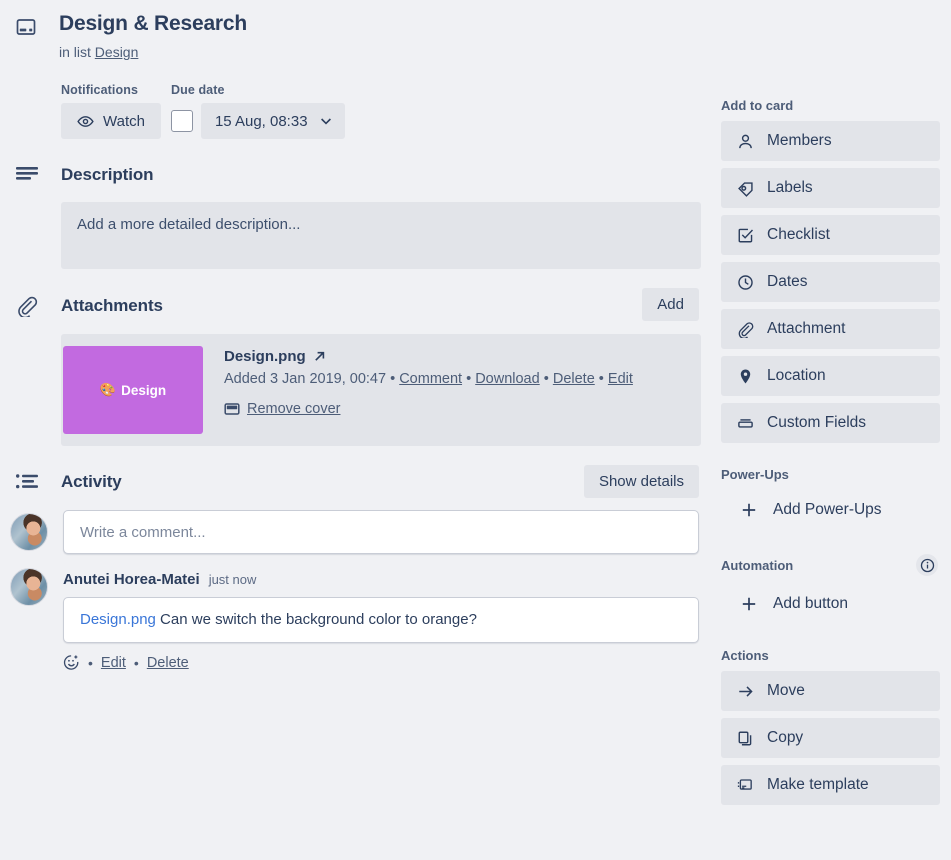  Describe the element at coordinates (641, 481) in the screenshot. I see `show-details-button: Show details` at that location.